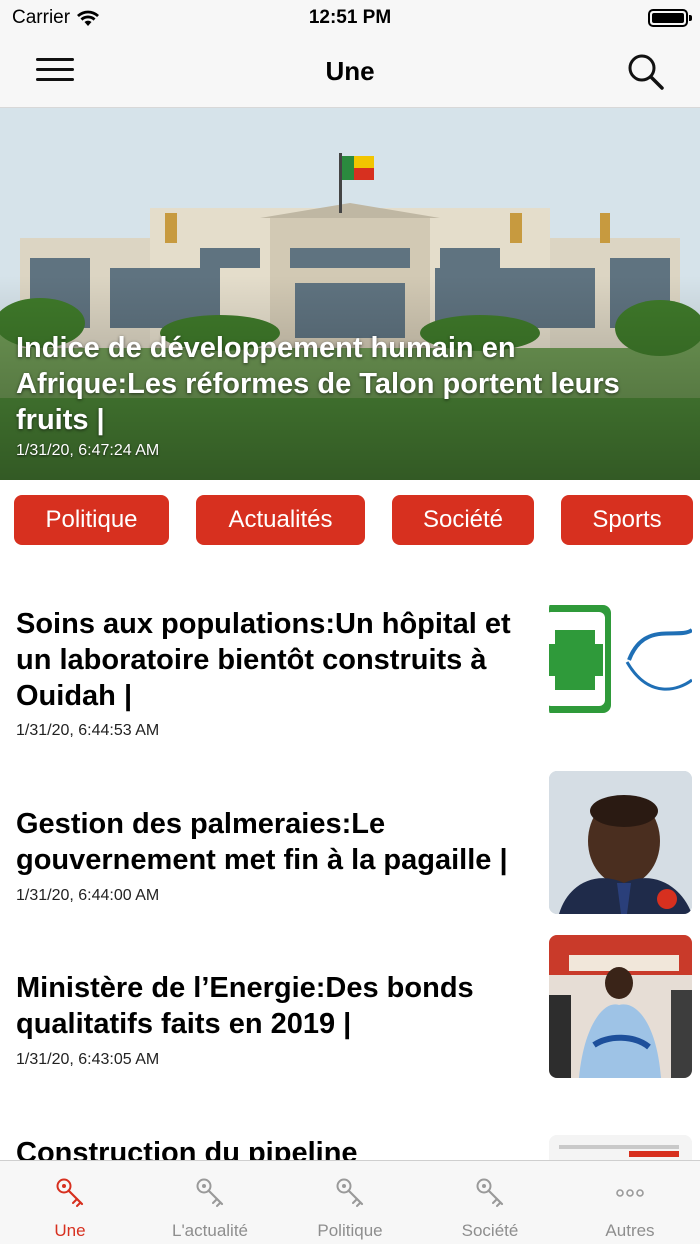 This screenshot has width=700, height=1244. I want to click on battery-icon, so click(670, 18).